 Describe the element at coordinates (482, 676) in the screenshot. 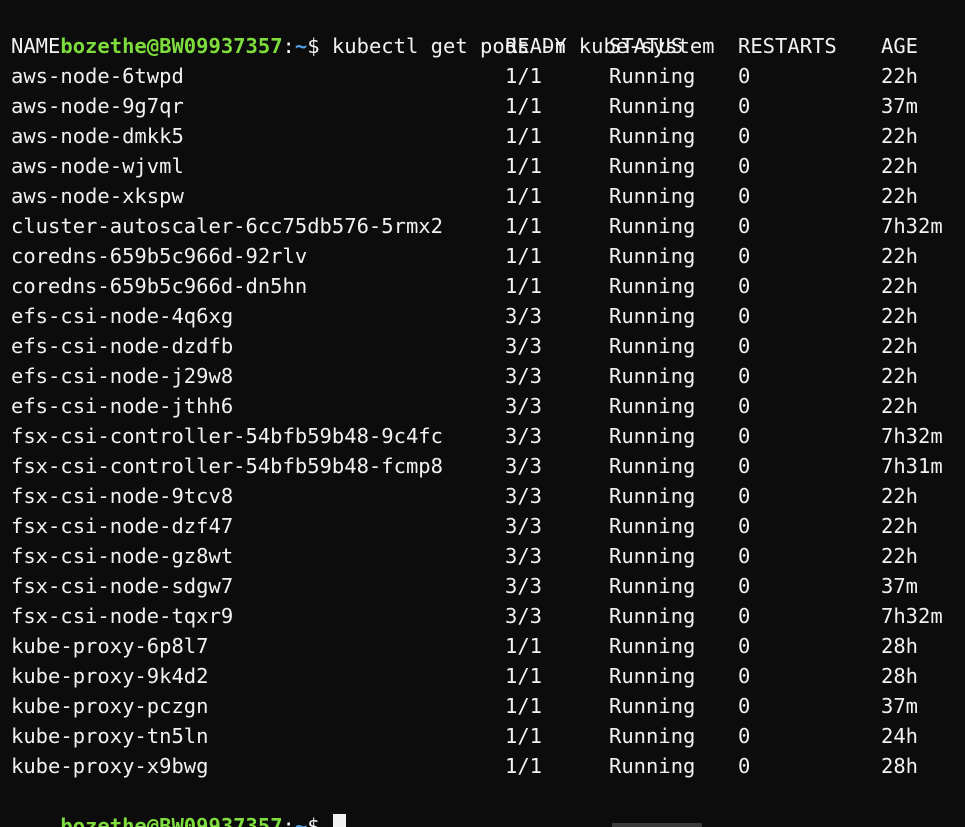

I see `table-row: kube-proxy-9k4d2 1/1 Running 0 28h` at that location.